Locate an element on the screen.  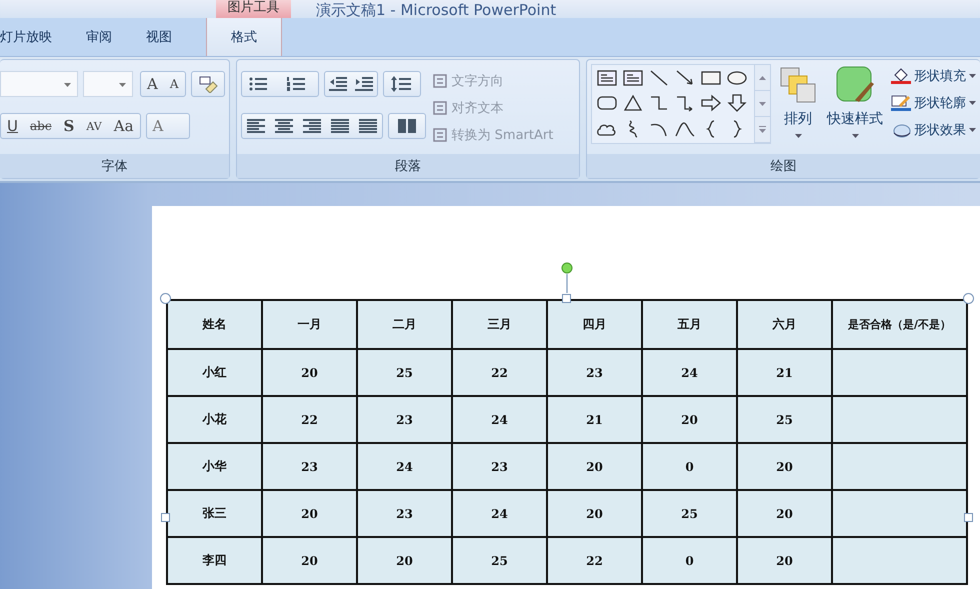
table-cell: 张三 is located at coordinates (214, 513).